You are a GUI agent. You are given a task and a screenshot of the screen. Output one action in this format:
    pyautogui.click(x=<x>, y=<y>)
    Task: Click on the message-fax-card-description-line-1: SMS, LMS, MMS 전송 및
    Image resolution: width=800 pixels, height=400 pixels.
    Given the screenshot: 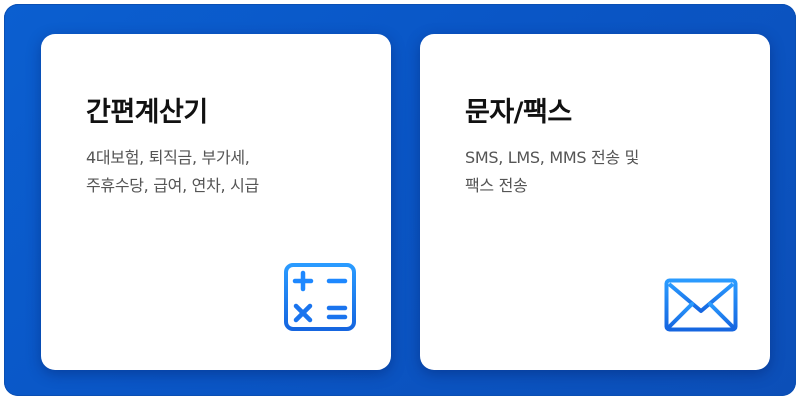 What is the action you would take?
    pyautogui.click(x=552, y=157)
    